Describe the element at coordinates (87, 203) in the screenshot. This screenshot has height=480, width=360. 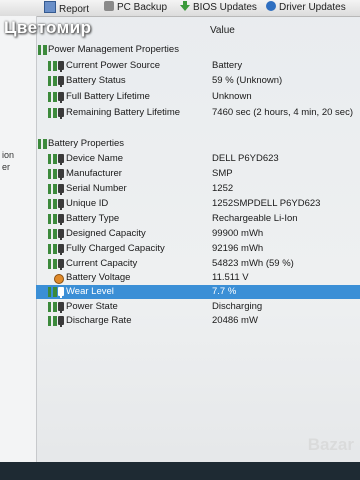
I see `property-label: Unique ID` at that location.